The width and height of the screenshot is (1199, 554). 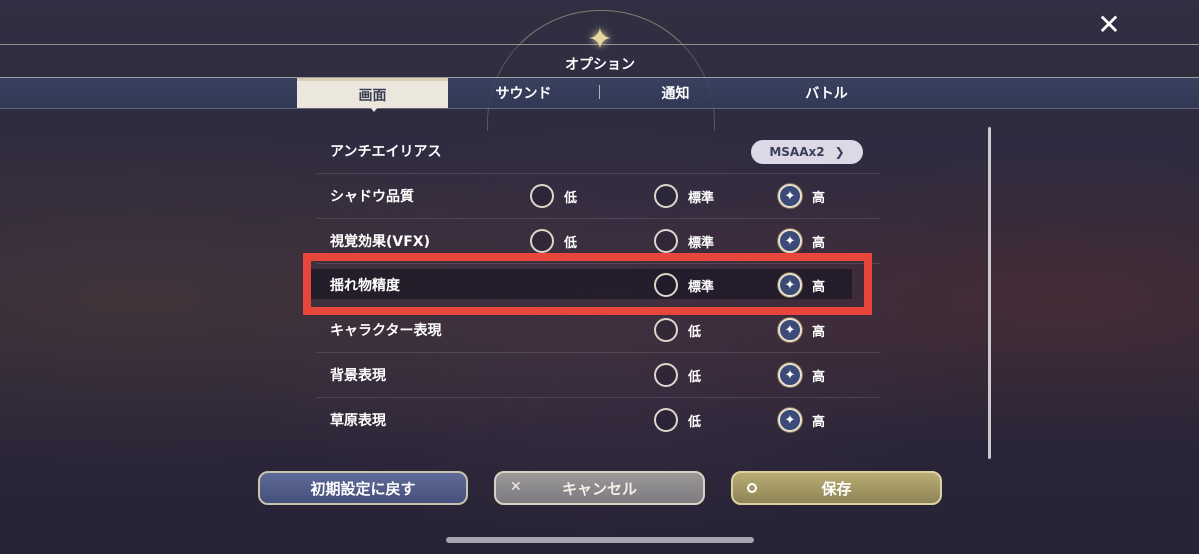 I want to click on setting-label: アンチエイリアス, so click(x=386, y=152).